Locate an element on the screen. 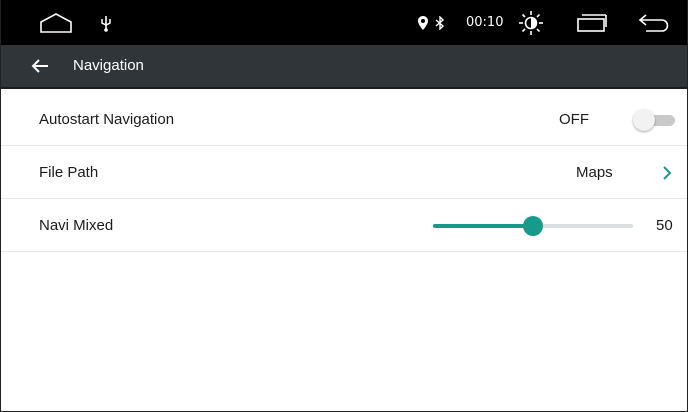 Image resolution: width=688 pixels, height=412 pixels. navi-mixed-slider is located at coordinates (533, 226).